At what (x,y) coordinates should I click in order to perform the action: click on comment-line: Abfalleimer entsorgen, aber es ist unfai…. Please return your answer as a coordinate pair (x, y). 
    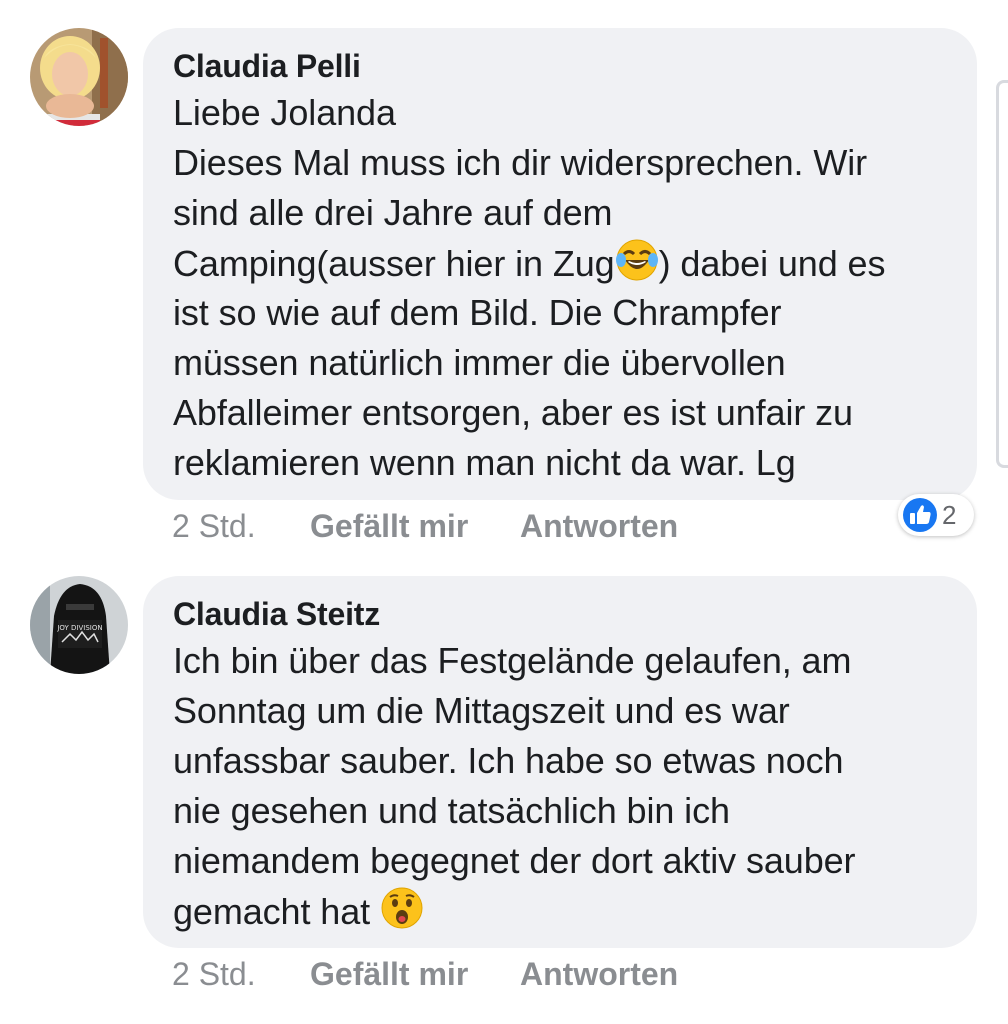
    Looking at the image, I should click on (513, 412).